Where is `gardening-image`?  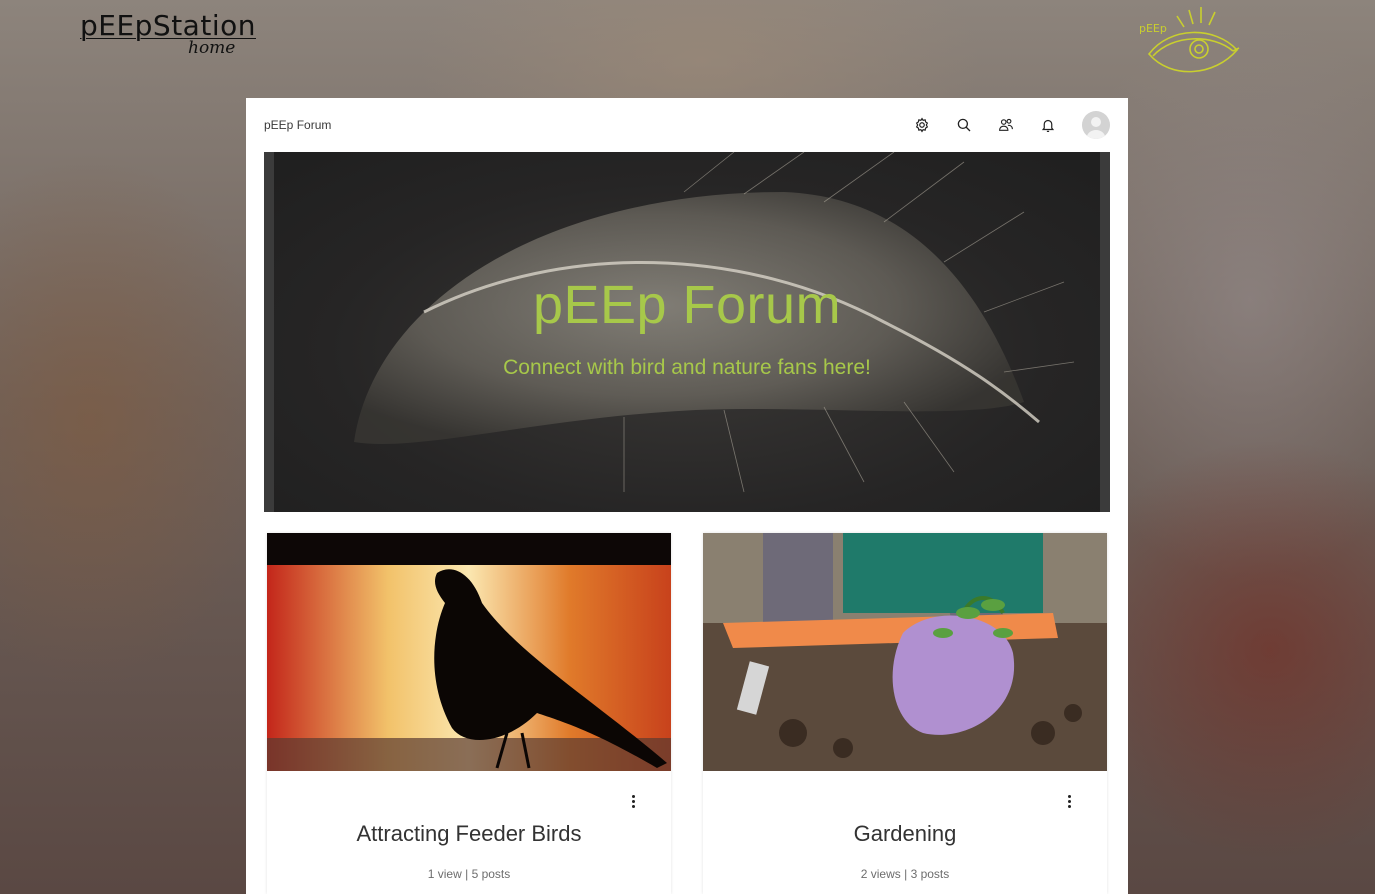 gardening-image is located at coordinates (905, 652).